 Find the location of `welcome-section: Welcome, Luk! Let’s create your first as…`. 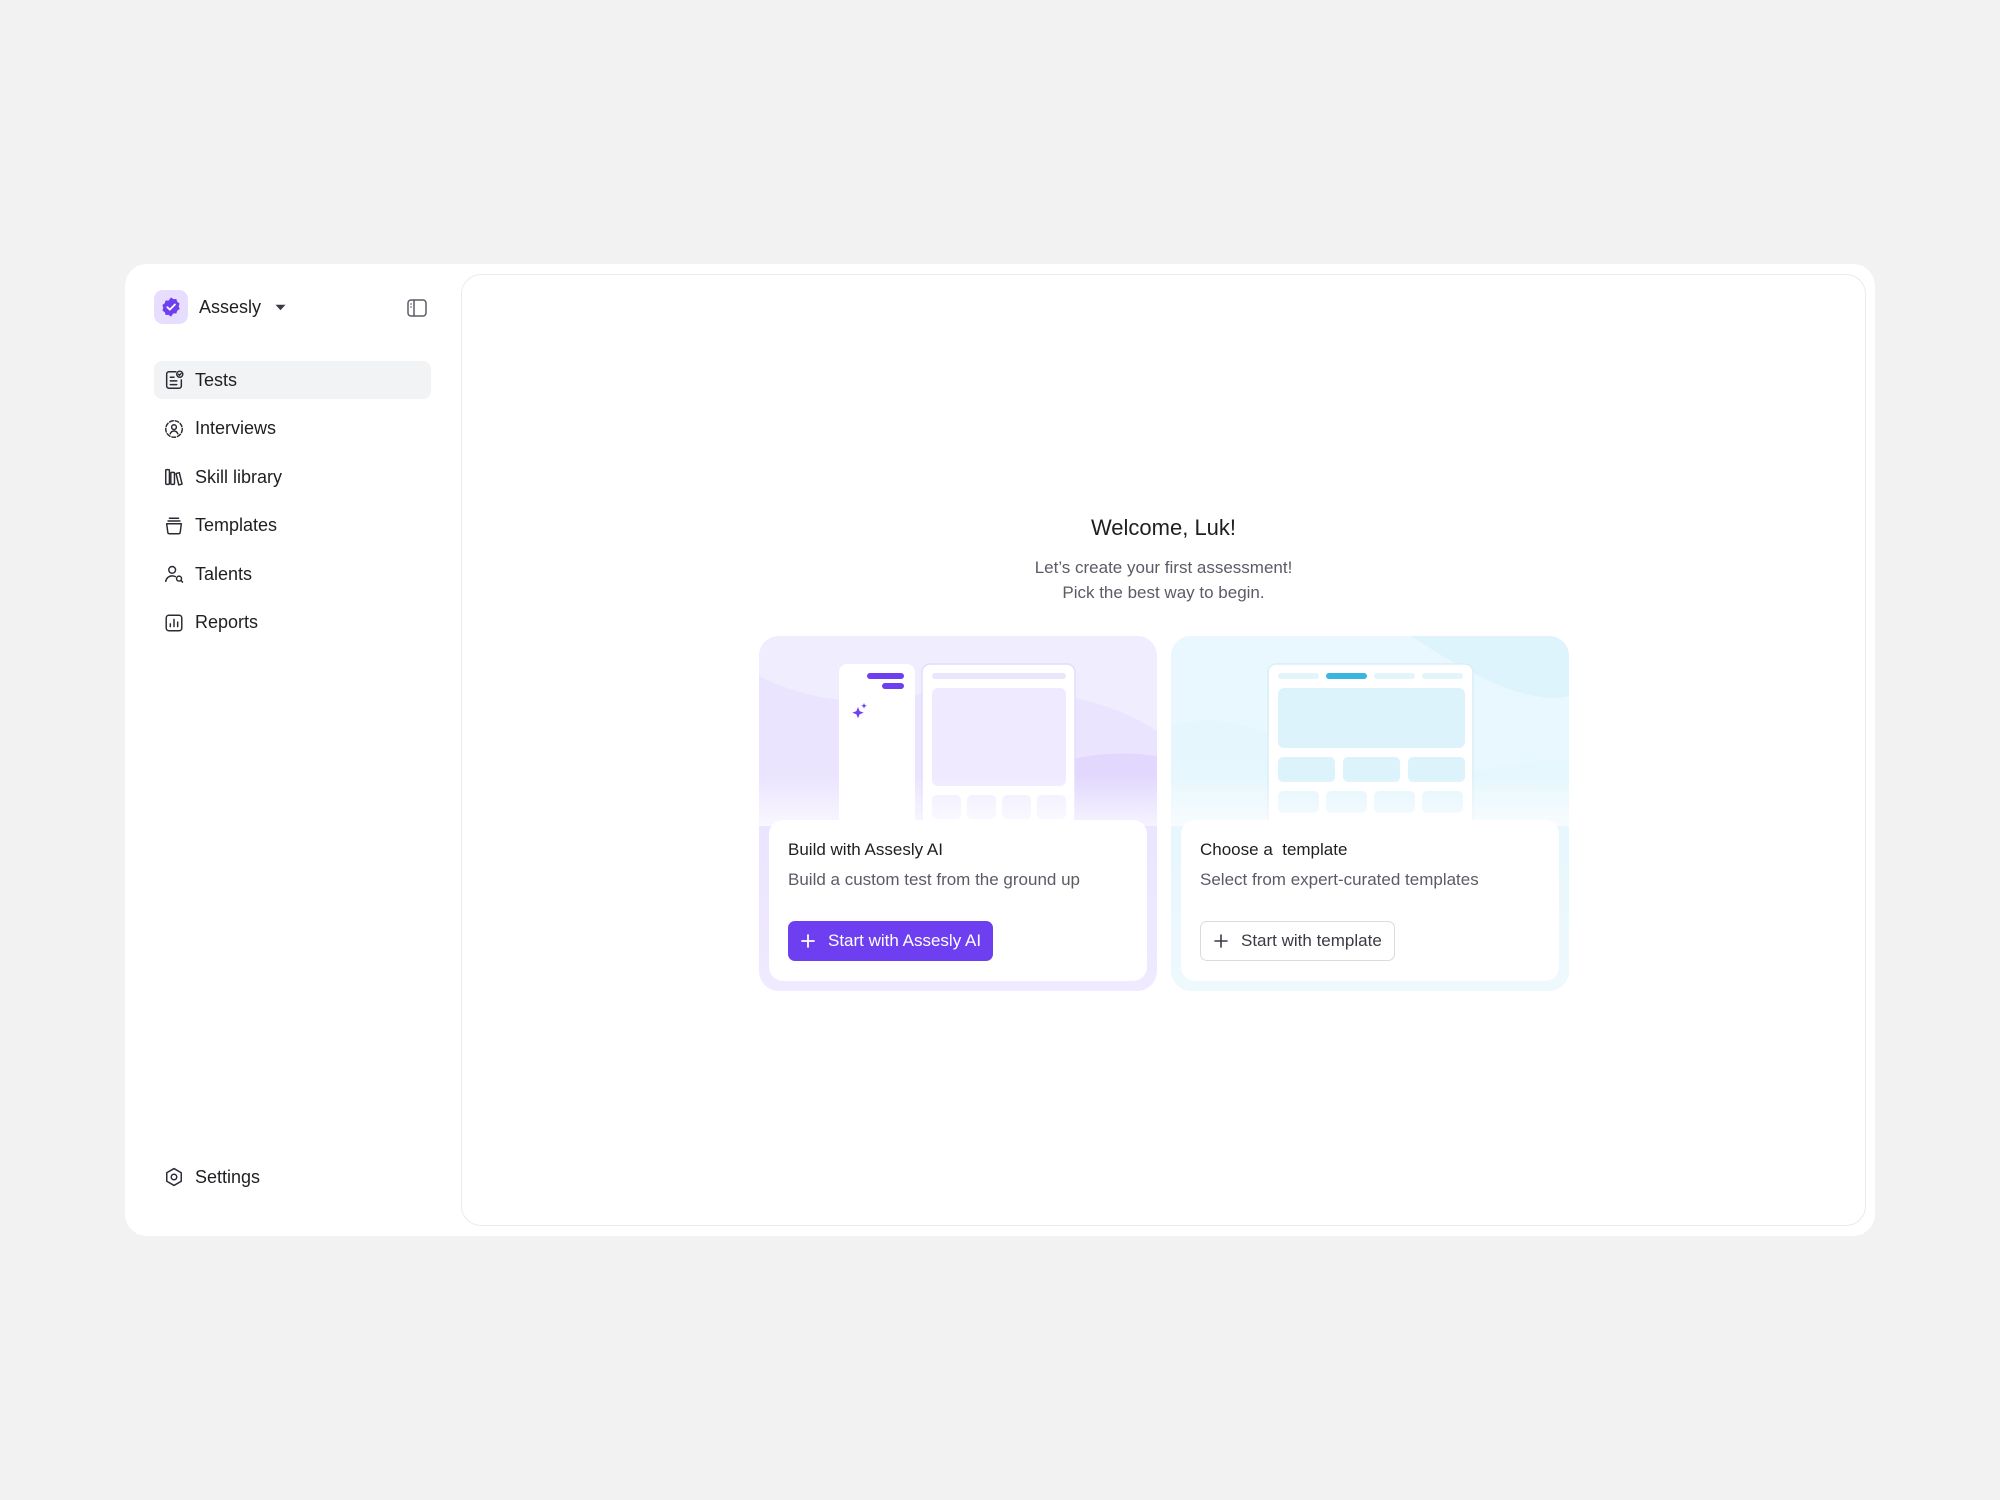

welcome-section: Welcome, Luk! Let’s create your first as… is located at coordinates (1163, 560).